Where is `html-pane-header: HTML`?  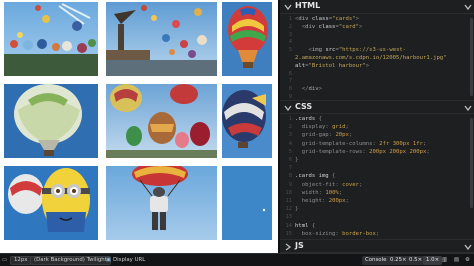
html-pane-header: HTML is located at coordinates (377, 7).